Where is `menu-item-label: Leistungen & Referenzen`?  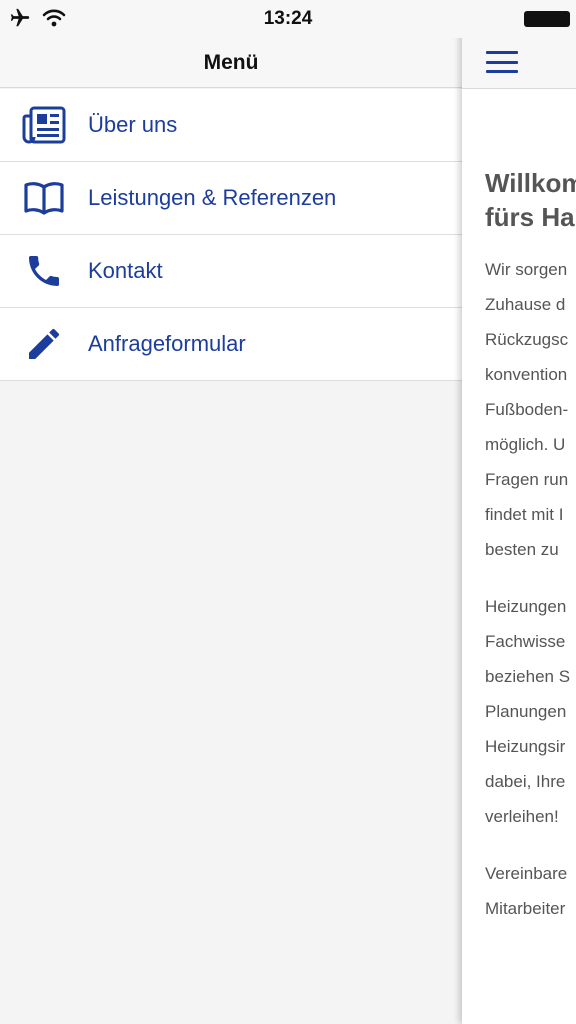 menu-item-label: Leistungen & Referenzen is located at coordinates (212, 197).